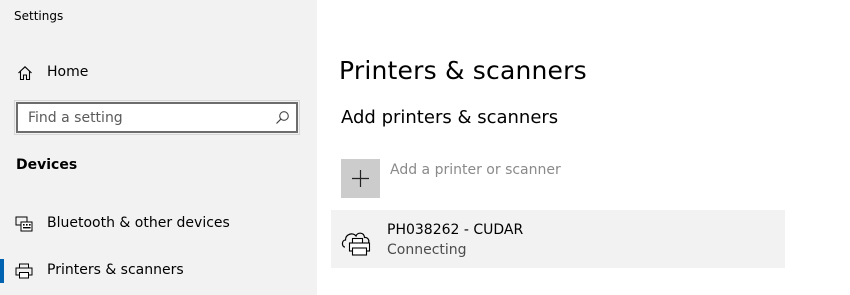 Image resolution: width=850 pixels, height=295 pixels. I want to click on sidebar-item-label: Printers & scanners, so click(115, 270).